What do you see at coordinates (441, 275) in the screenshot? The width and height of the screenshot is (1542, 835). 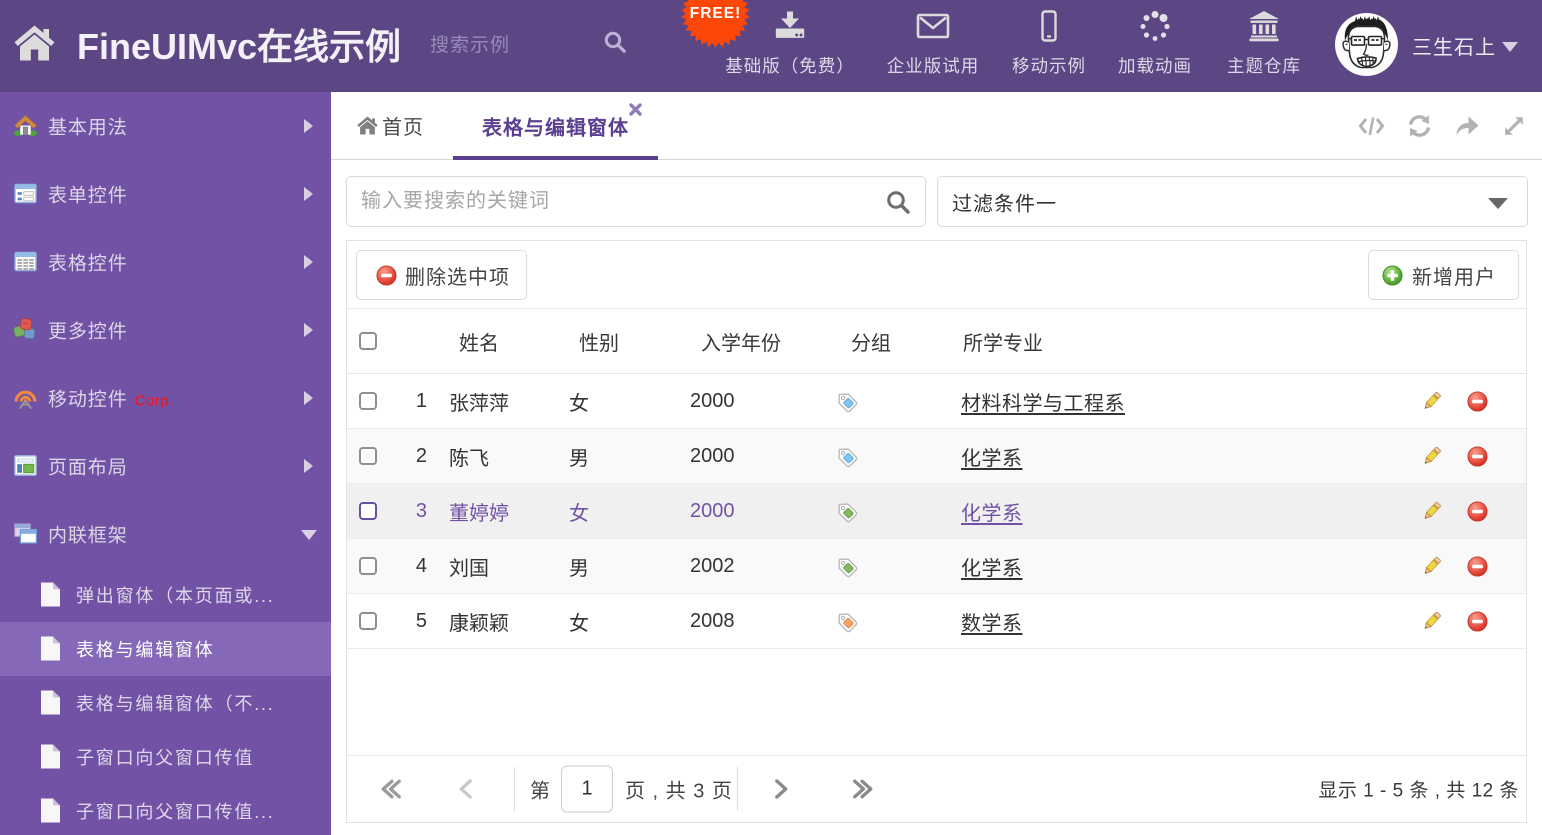 I see `delete-selected-button: 删除选中项` at bounding box center [441, 275].